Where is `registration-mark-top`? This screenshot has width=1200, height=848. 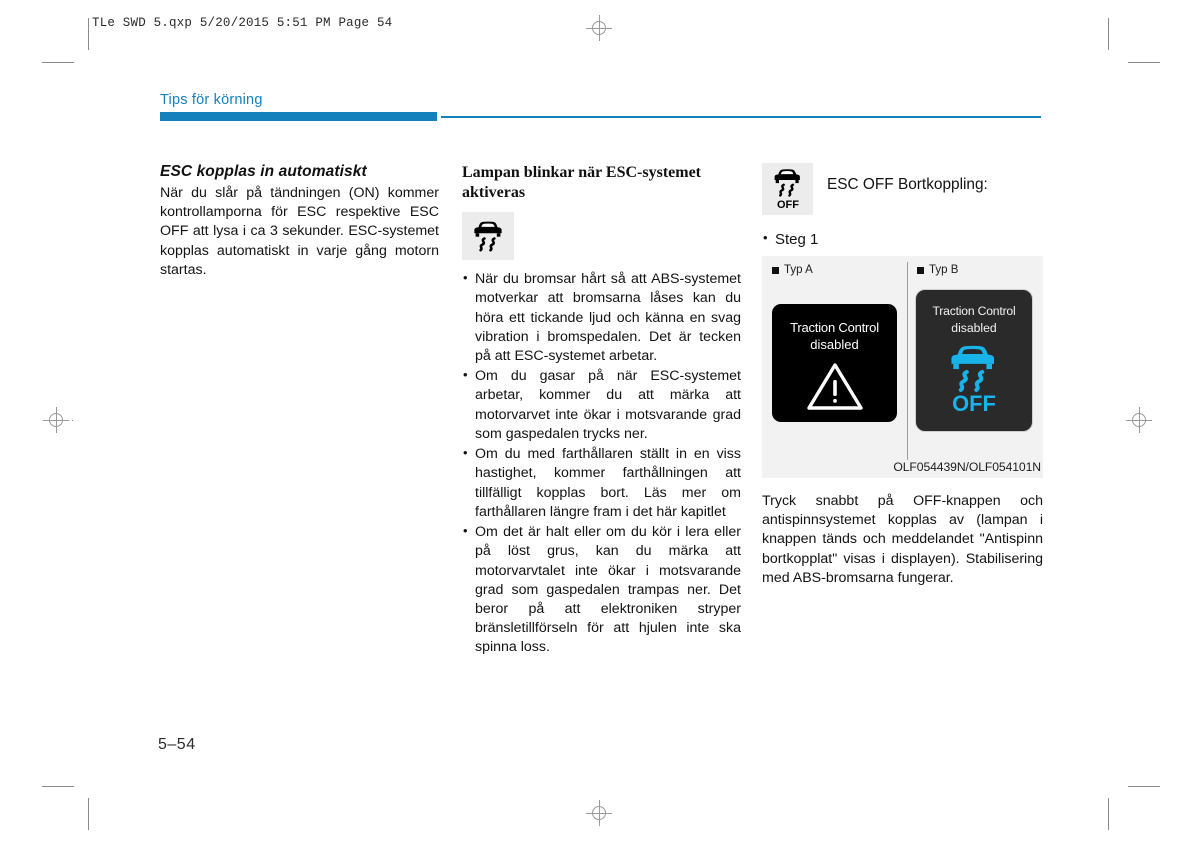
registration-mark-top is located at coordinates (599, 28).